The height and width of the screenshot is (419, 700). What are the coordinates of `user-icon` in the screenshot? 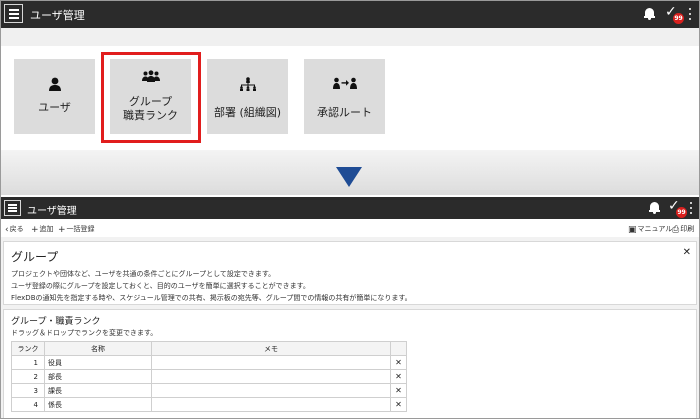 It's located at (54, 84).